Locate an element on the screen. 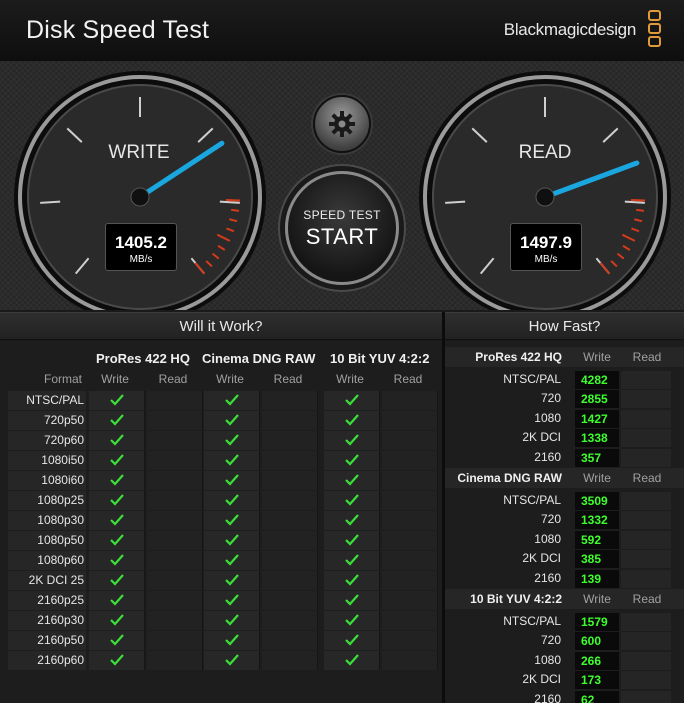 Image resolution: width=684 pixels, height=703 pixels. format-row: 720p60 is located at coordinates (223, 441).